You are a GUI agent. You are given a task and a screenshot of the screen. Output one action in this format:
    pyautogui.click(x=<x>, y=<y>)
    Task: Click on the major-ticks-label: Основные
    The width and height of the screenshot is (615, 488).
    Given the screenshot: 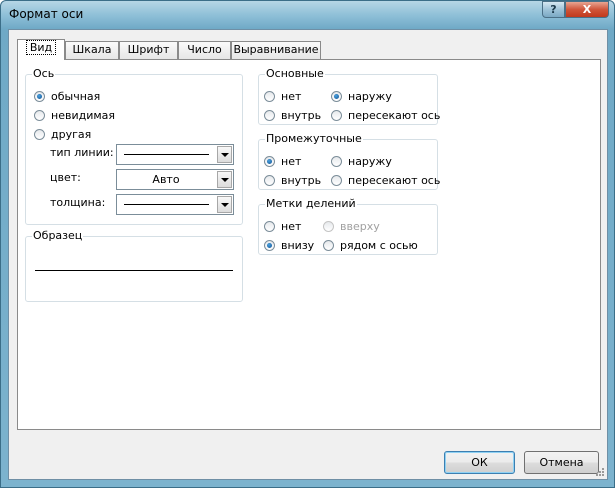 What is the action you would take?
    pyautogui.click(x=295, y=73)
    